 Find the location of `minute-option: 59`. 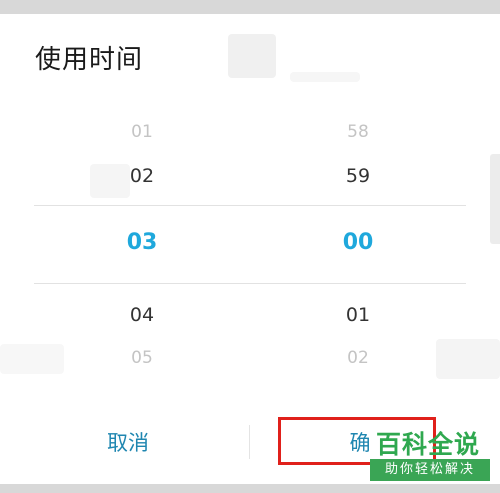

minute-option: 59 is located at coordinates (358, 176).